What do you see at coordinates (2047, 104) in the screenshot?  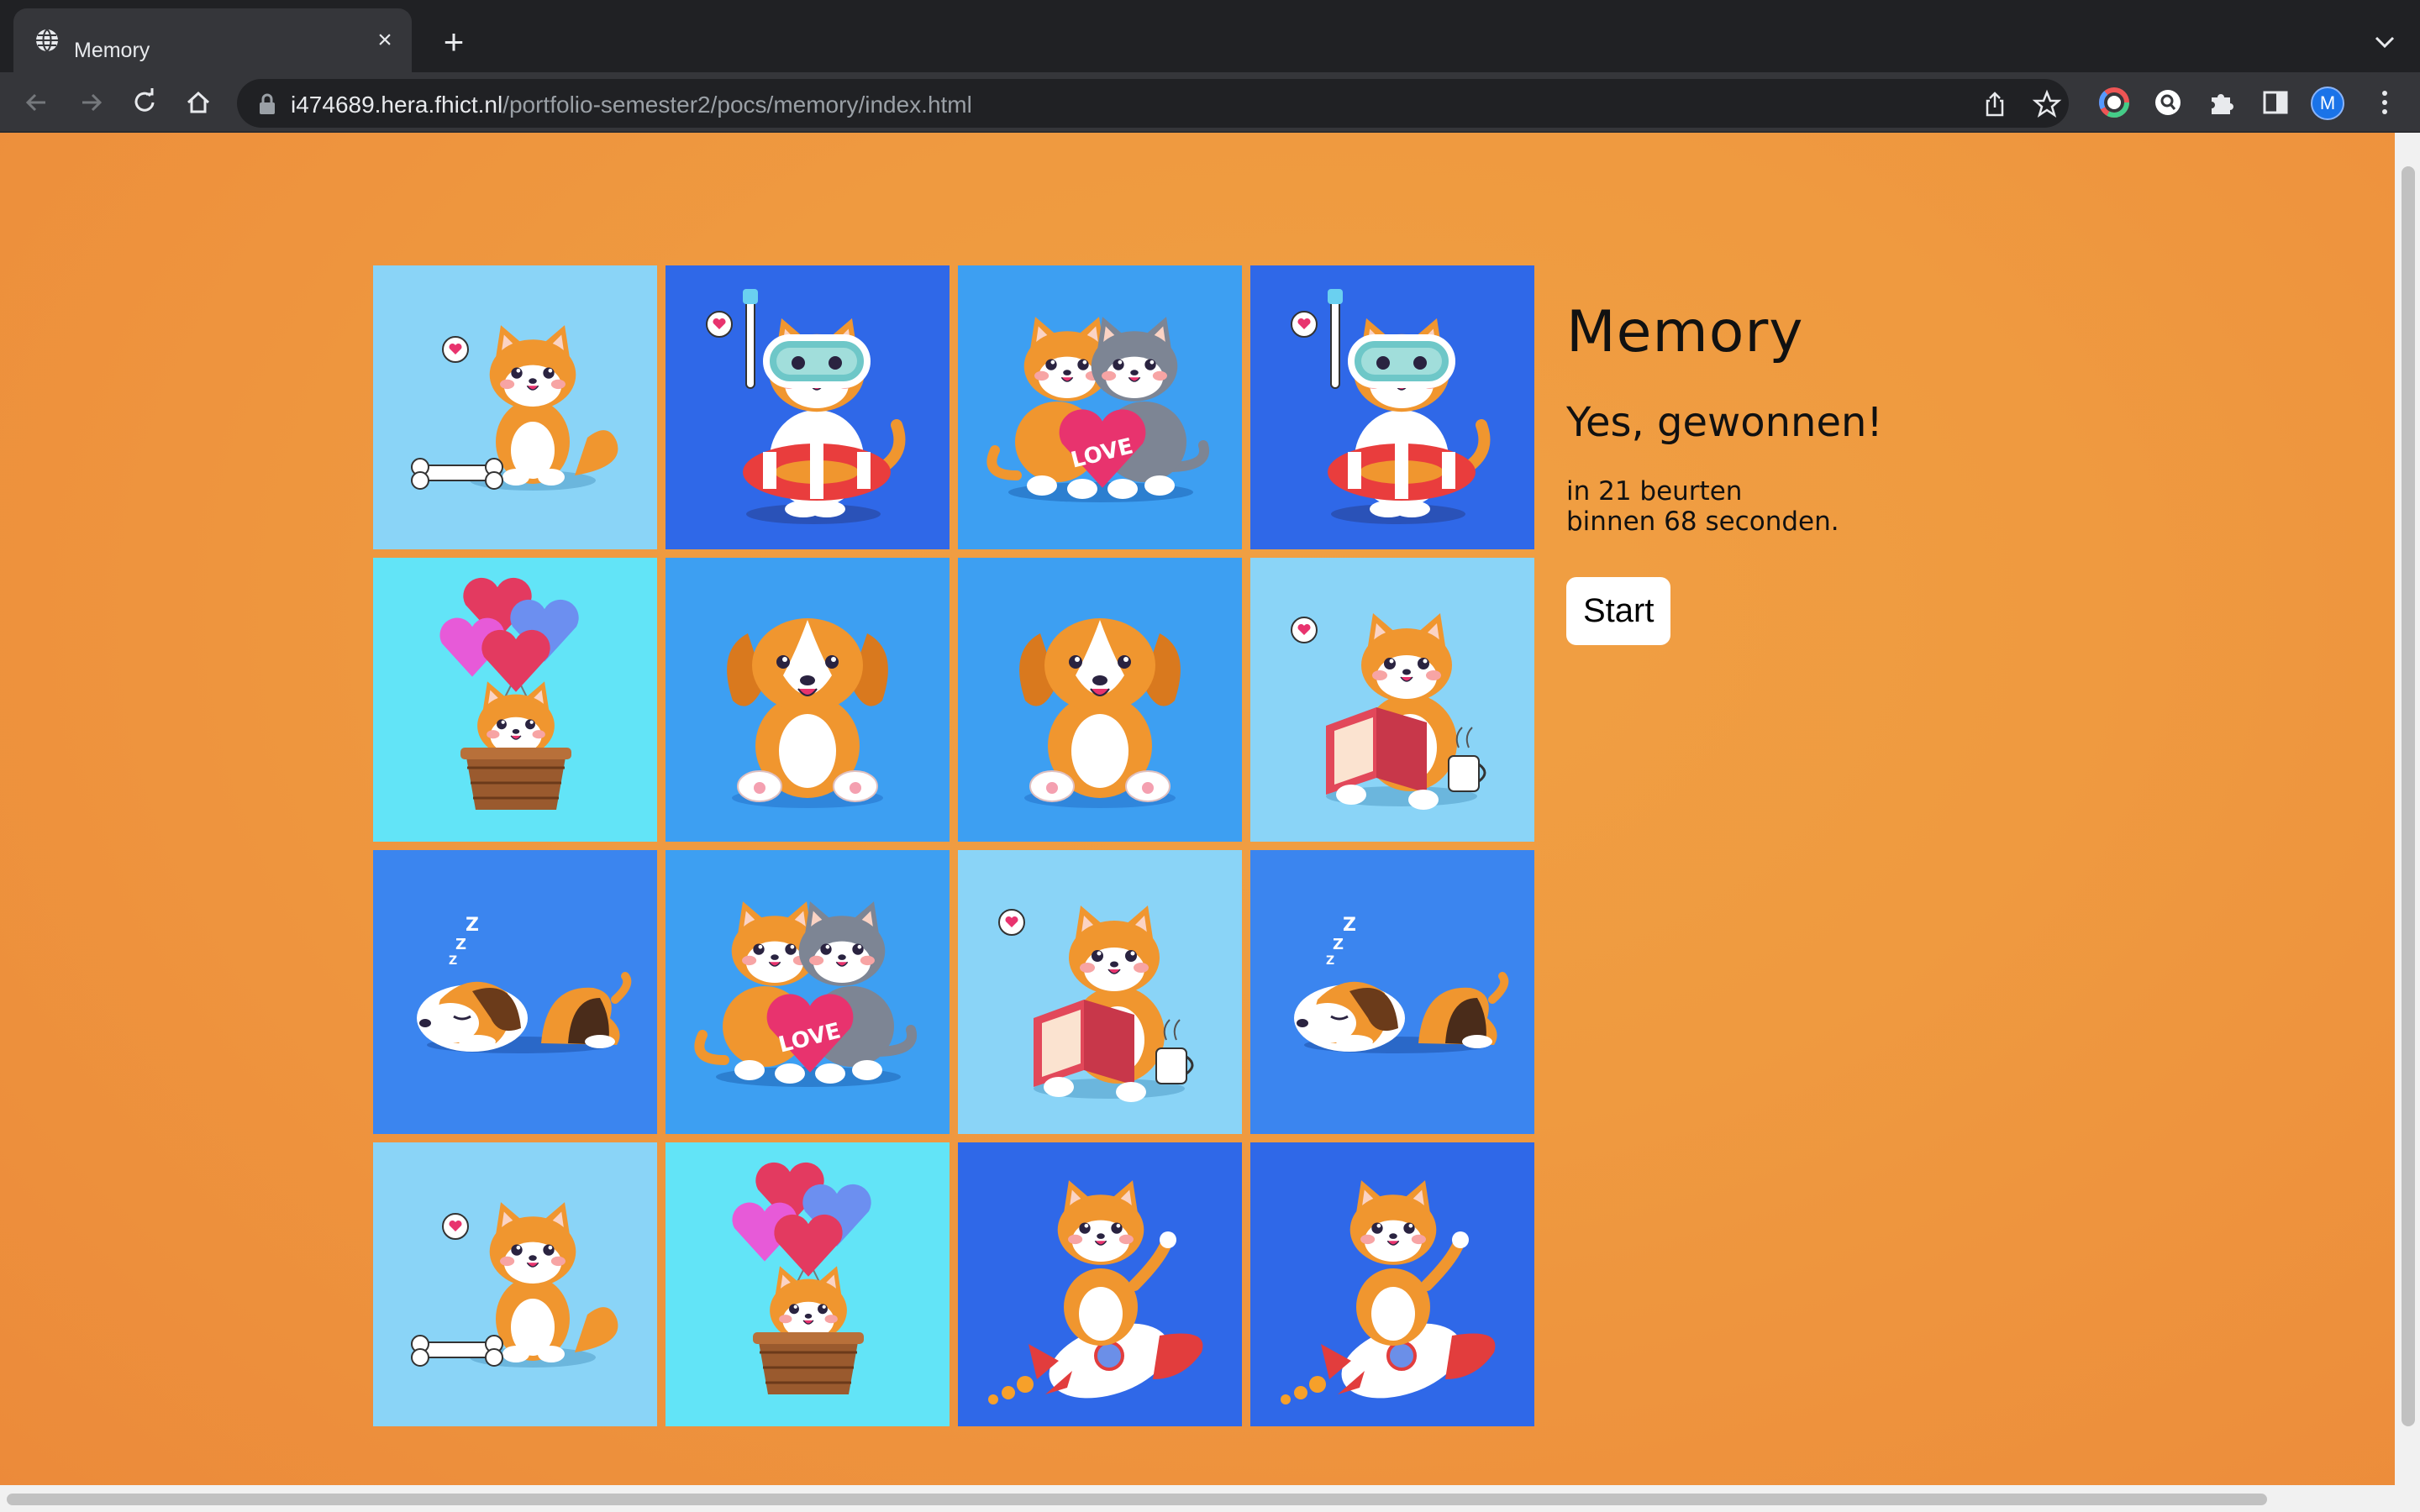 I see `bookmark-star-icon` at bounding box center [2047, 104].